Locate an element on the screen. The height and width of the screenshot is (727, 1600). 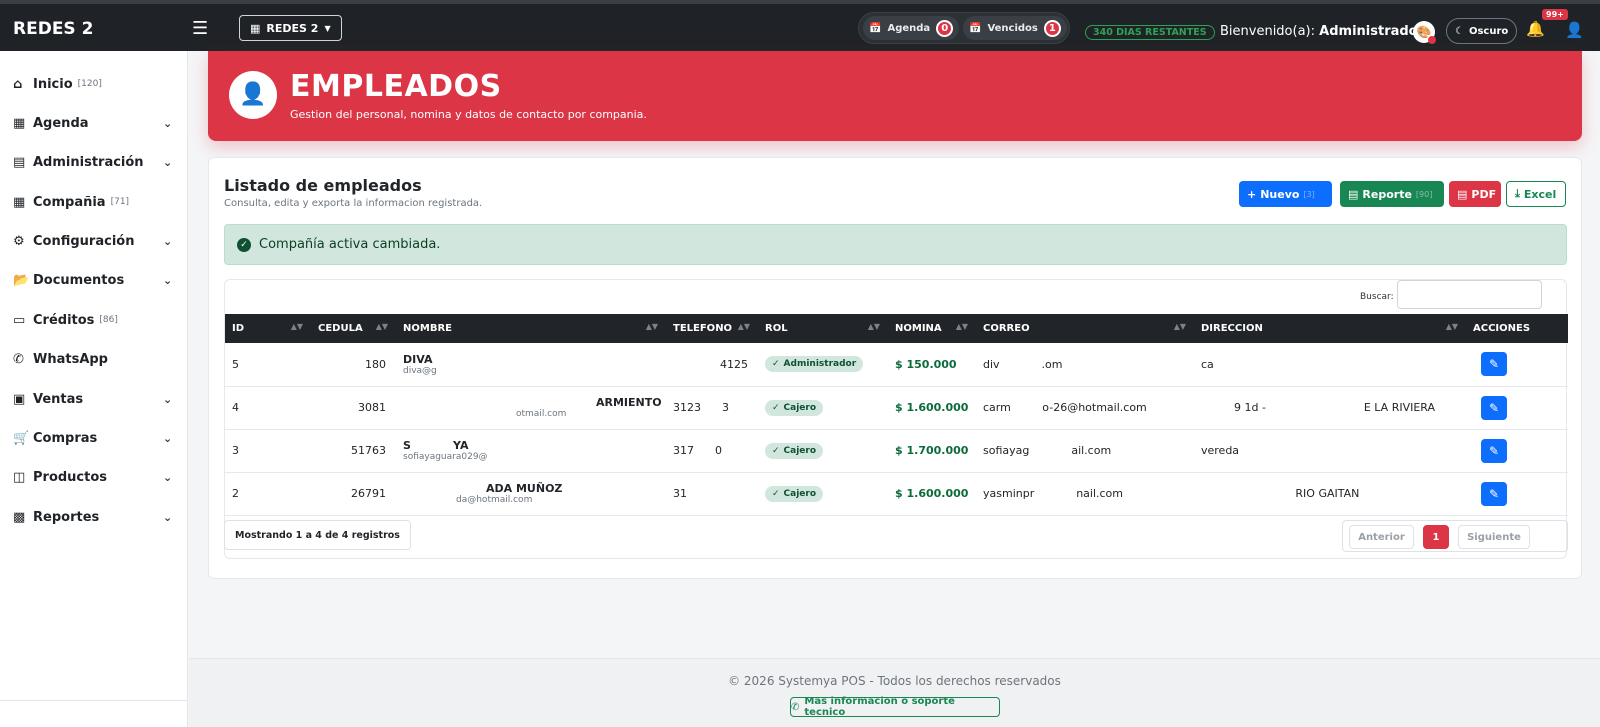
column-header-label: ACCIONES is located at coordinates (1502, 328).